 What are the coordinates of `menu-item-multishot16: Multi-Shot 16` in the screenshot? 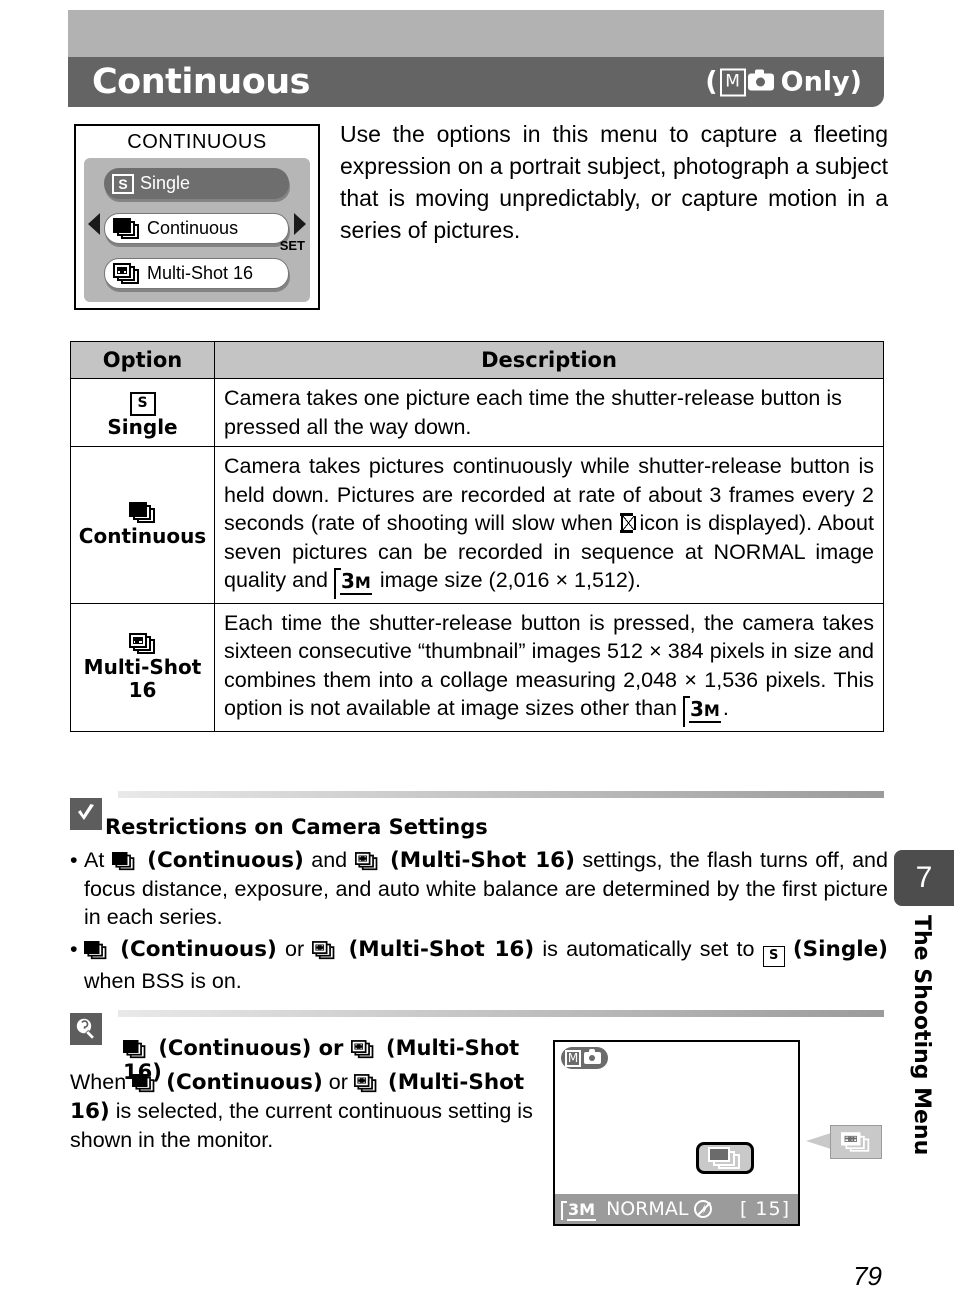 It's located at (196, 273).